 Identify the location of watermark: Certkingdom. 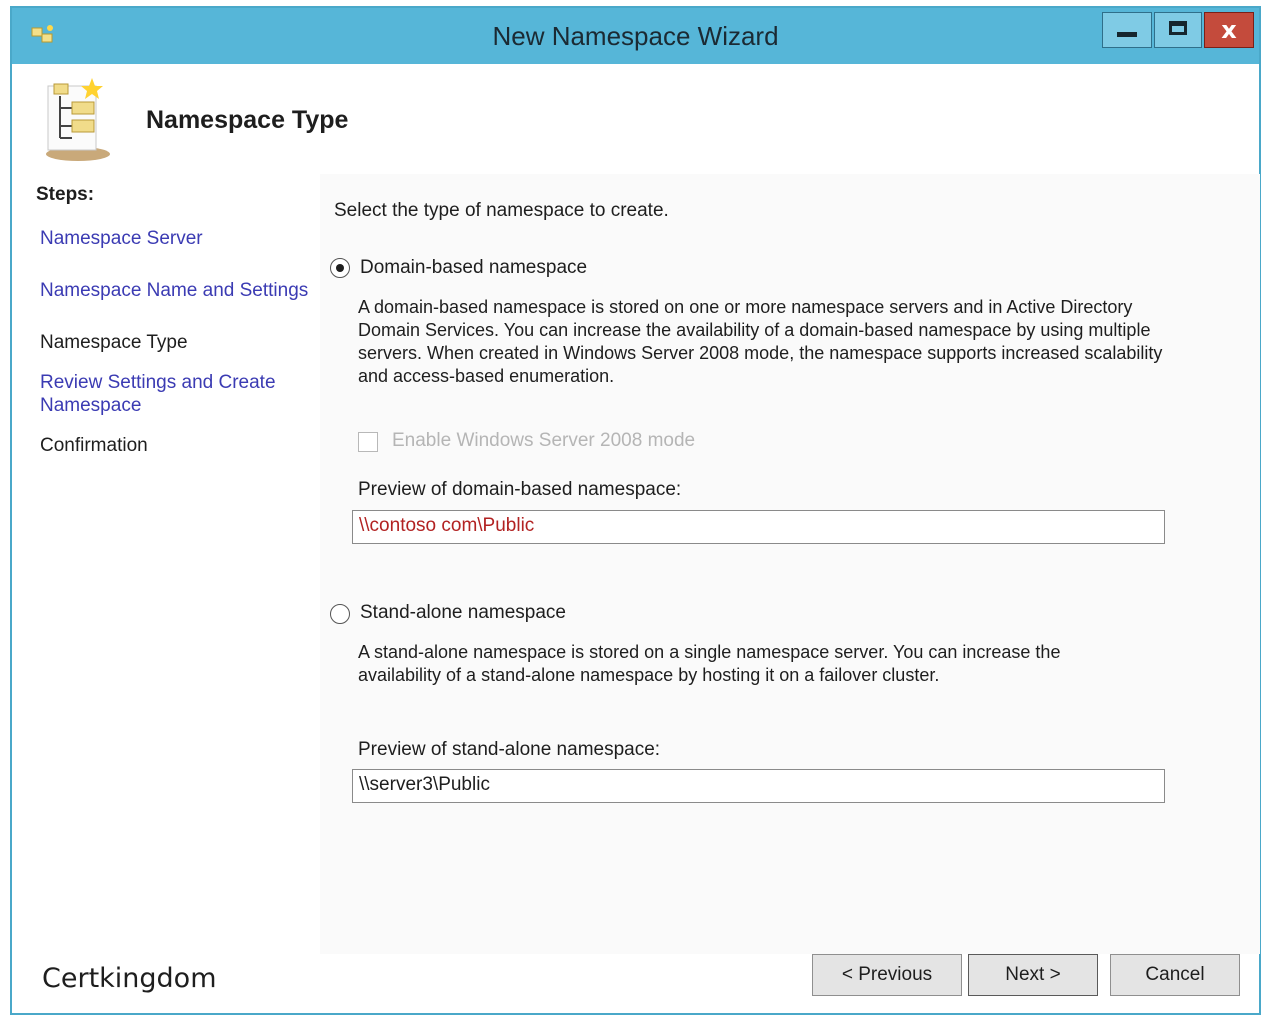
(129, 978).